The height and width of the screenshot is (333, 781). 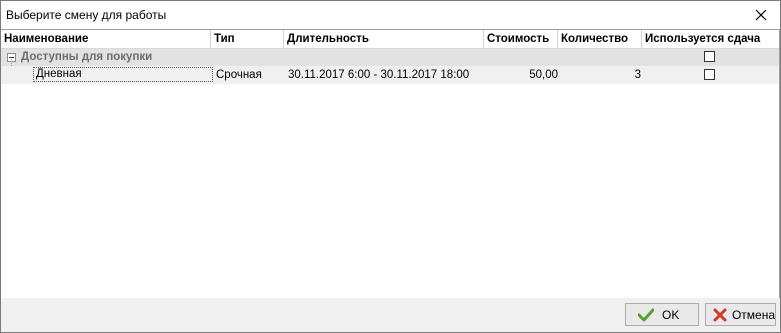 I want to click on column-header-uses-change: Используется сдача, so click(x=710, y=39).